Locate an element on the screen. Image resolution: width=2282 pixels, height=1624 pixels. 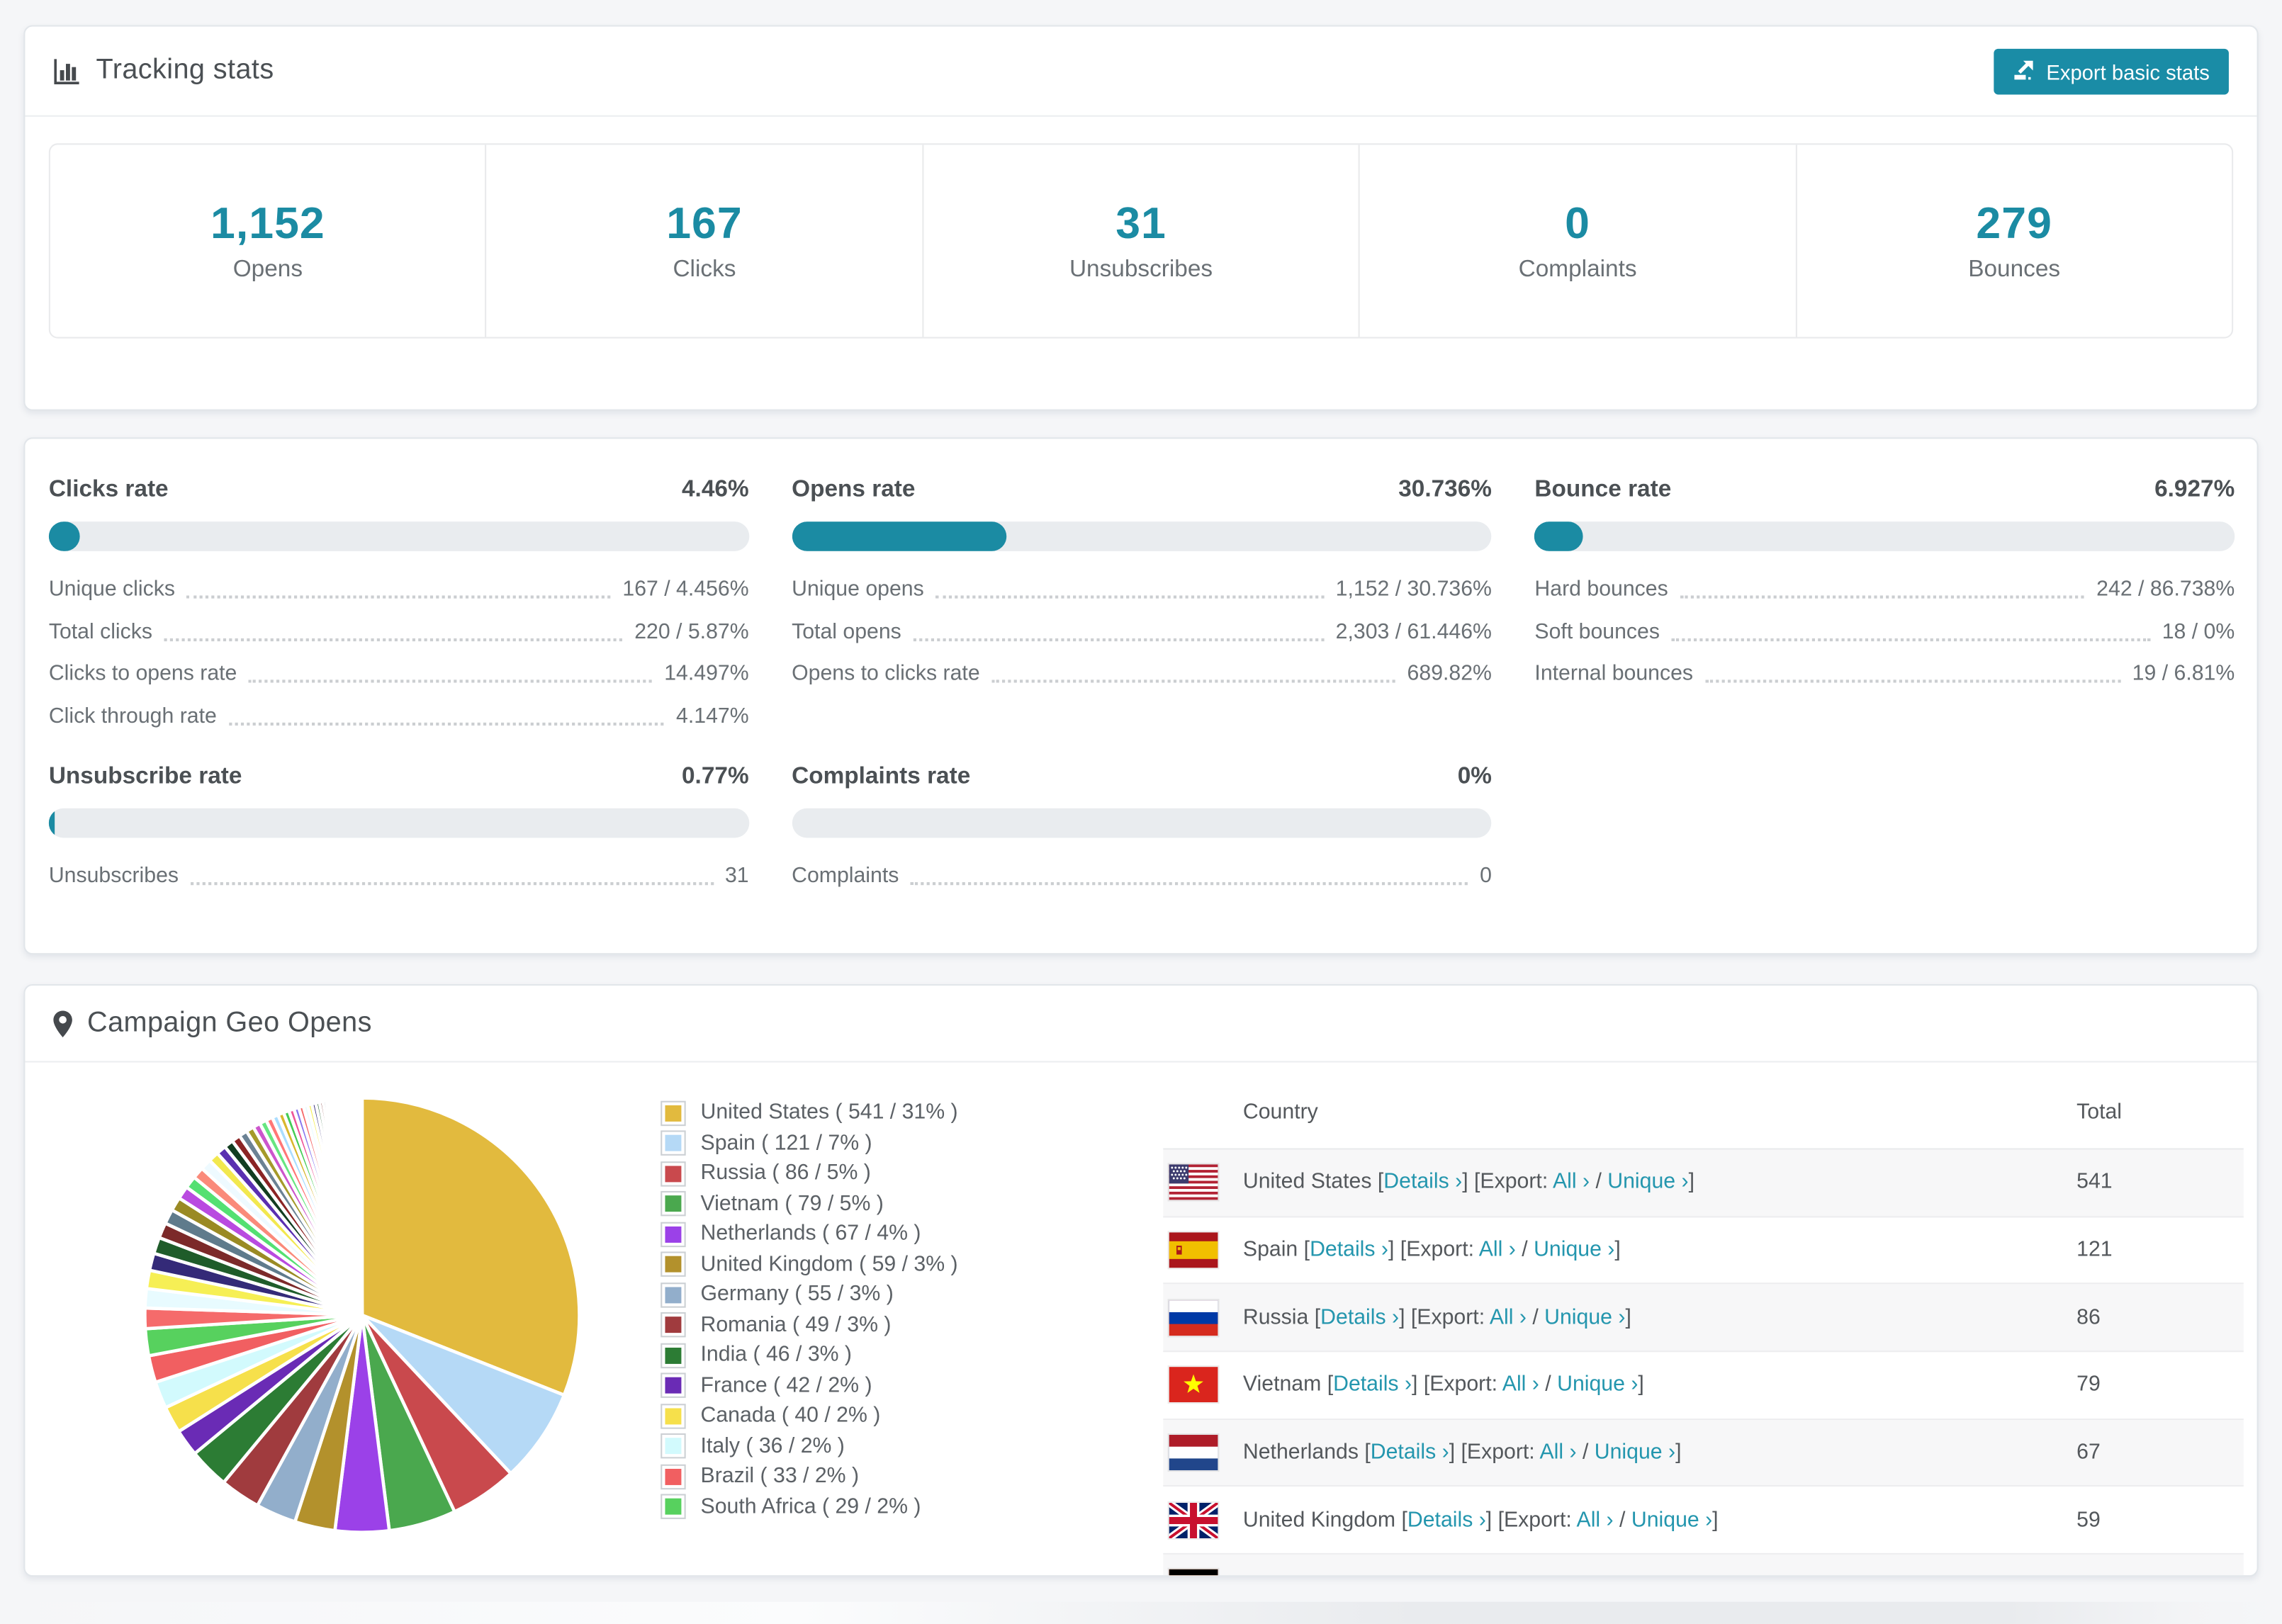
rate-row-value: 0 is located at coordinates (1486, 876).